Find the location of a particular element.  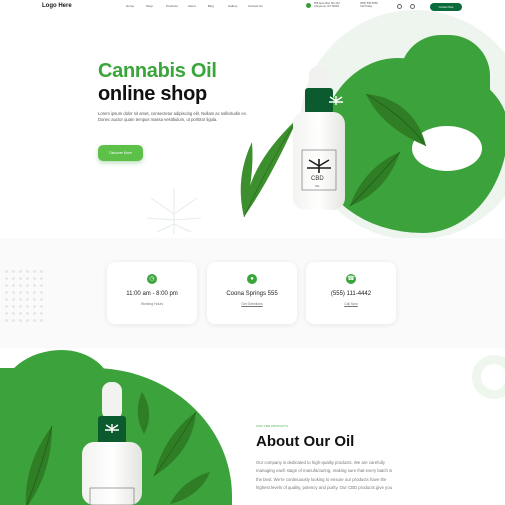

location-card: ● Coona Springs 555 Get Directions is located at coordinates (252, 293).